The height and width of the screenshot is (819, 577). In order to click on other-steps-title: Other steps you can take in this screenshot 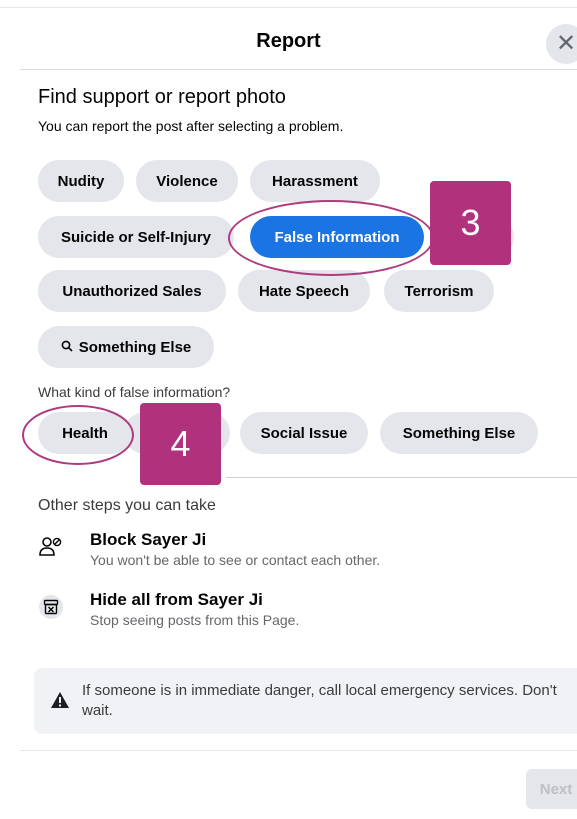, I will do `click(127, 505)`.